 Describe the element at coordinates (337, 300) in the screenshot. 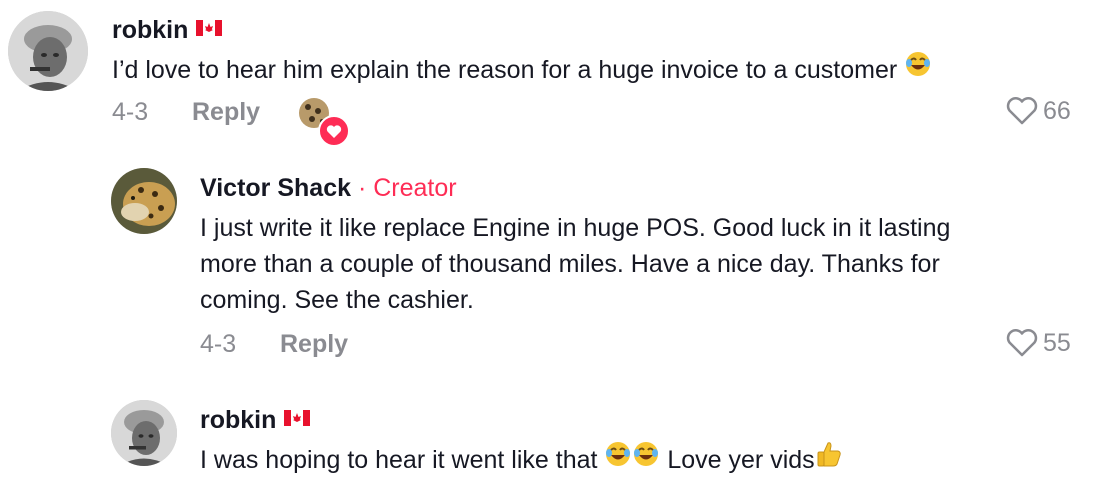

I see `comment-line: coming. See the cashier.` at that location.